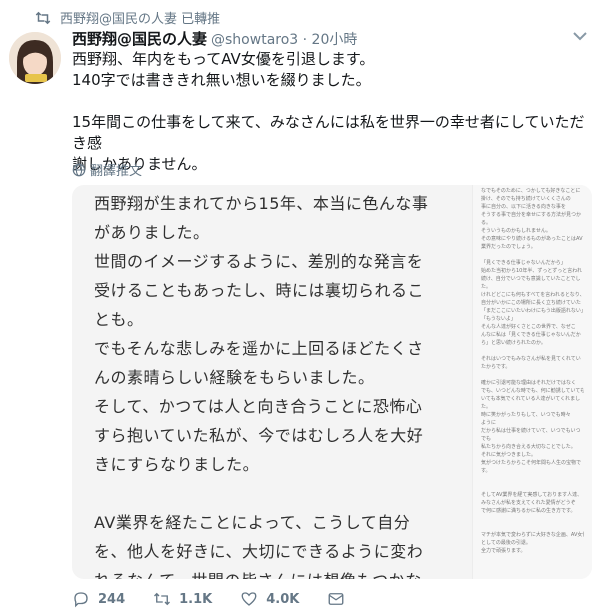  I want to click on retweet-banner-label: 西野翔@国民の人妻 已轉推, so click(140, 19).